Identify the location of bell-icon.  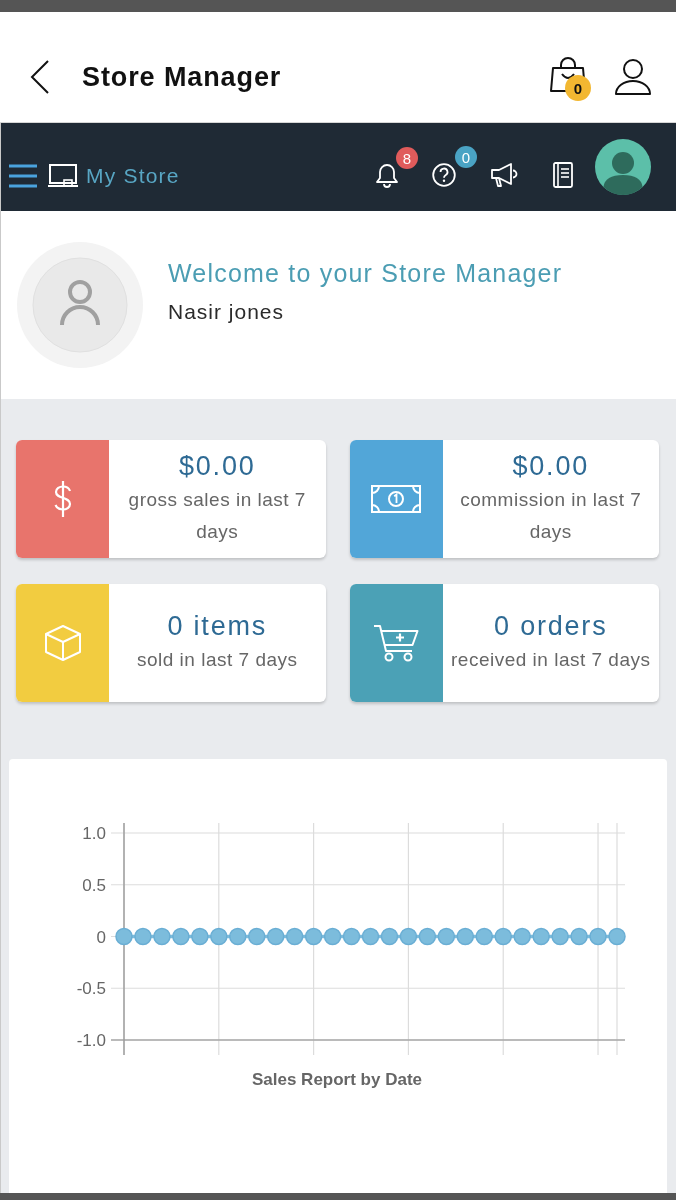
(387, 175).